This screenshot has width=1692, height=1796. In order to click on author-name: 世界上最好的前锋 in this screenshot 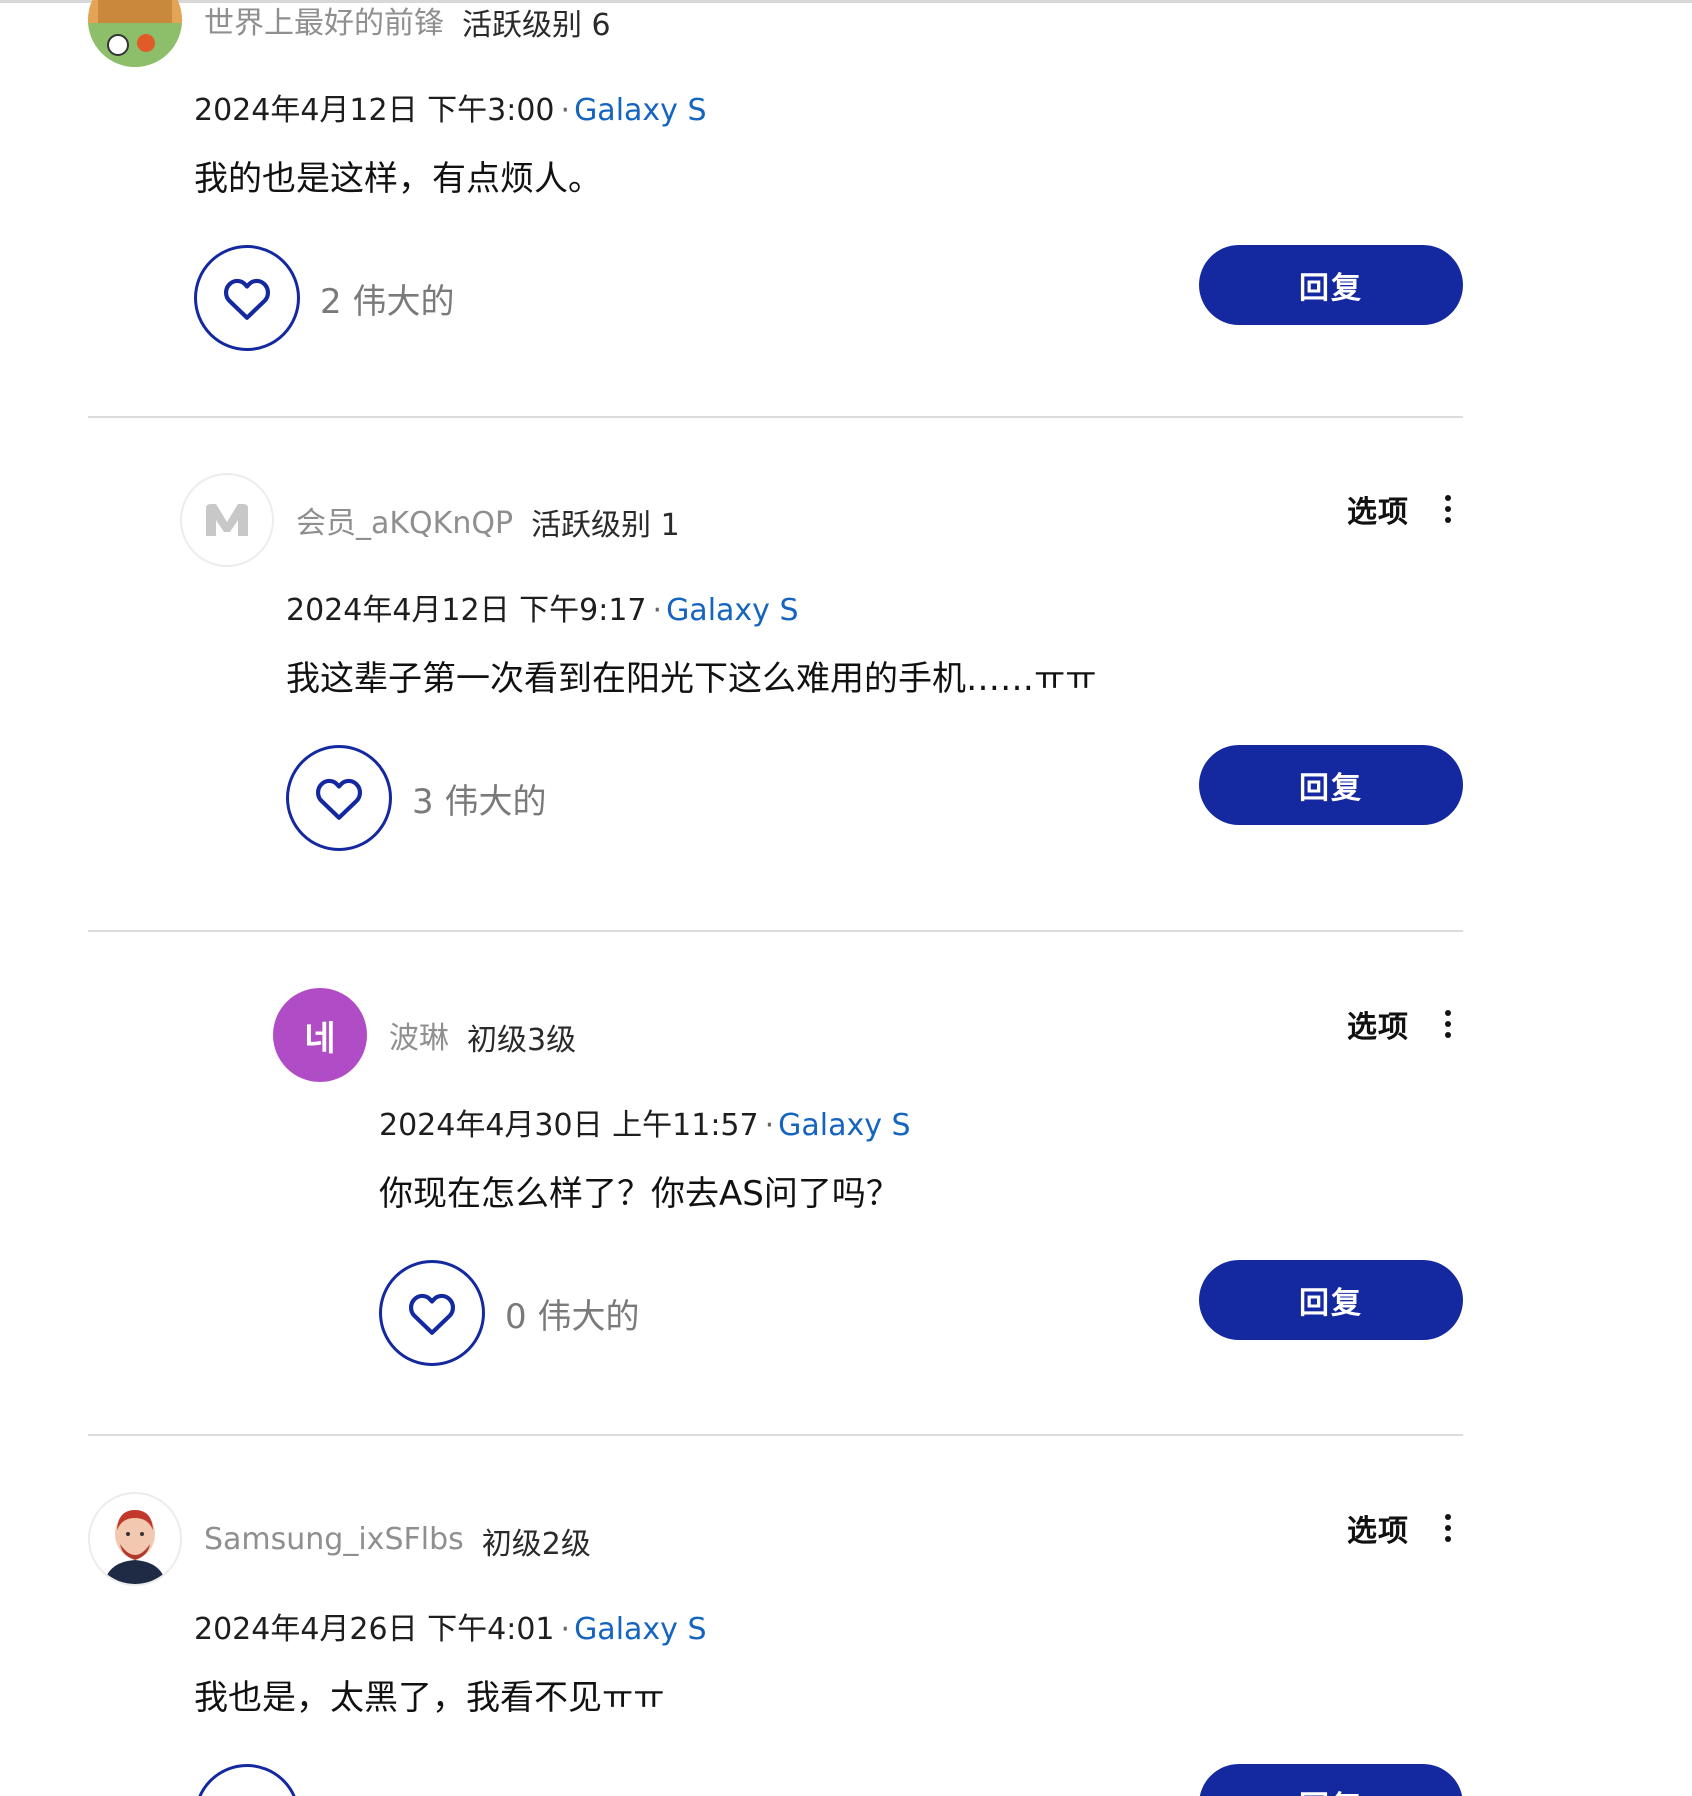, I will do `click(324, 21)`.